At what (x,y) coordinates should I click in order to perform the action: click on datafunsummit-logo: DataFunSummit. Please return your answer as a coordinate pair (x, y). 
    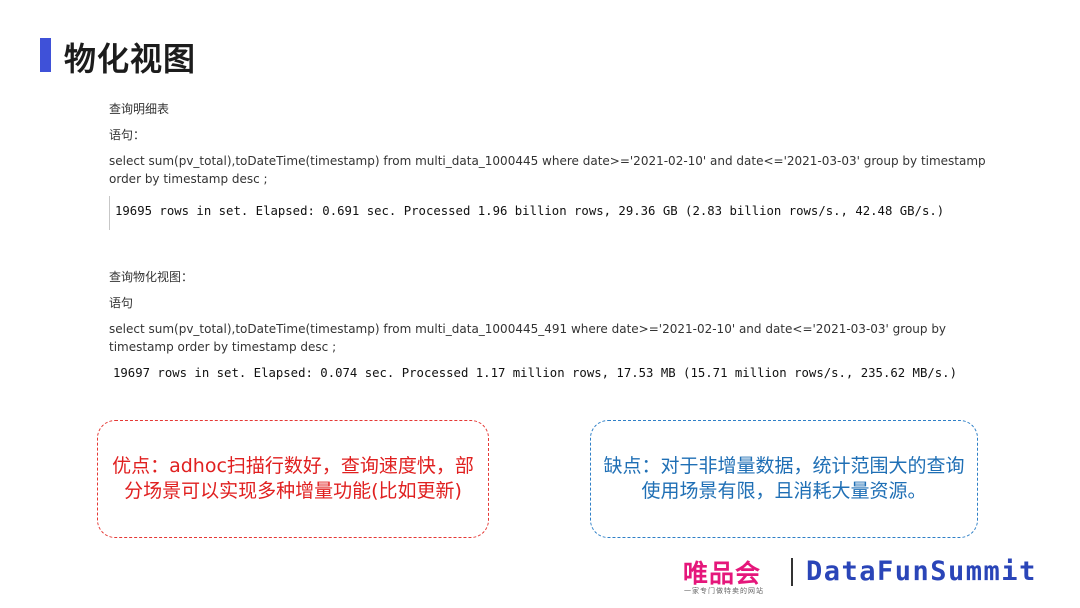
    Looking at the image, I should click on (921, 571).